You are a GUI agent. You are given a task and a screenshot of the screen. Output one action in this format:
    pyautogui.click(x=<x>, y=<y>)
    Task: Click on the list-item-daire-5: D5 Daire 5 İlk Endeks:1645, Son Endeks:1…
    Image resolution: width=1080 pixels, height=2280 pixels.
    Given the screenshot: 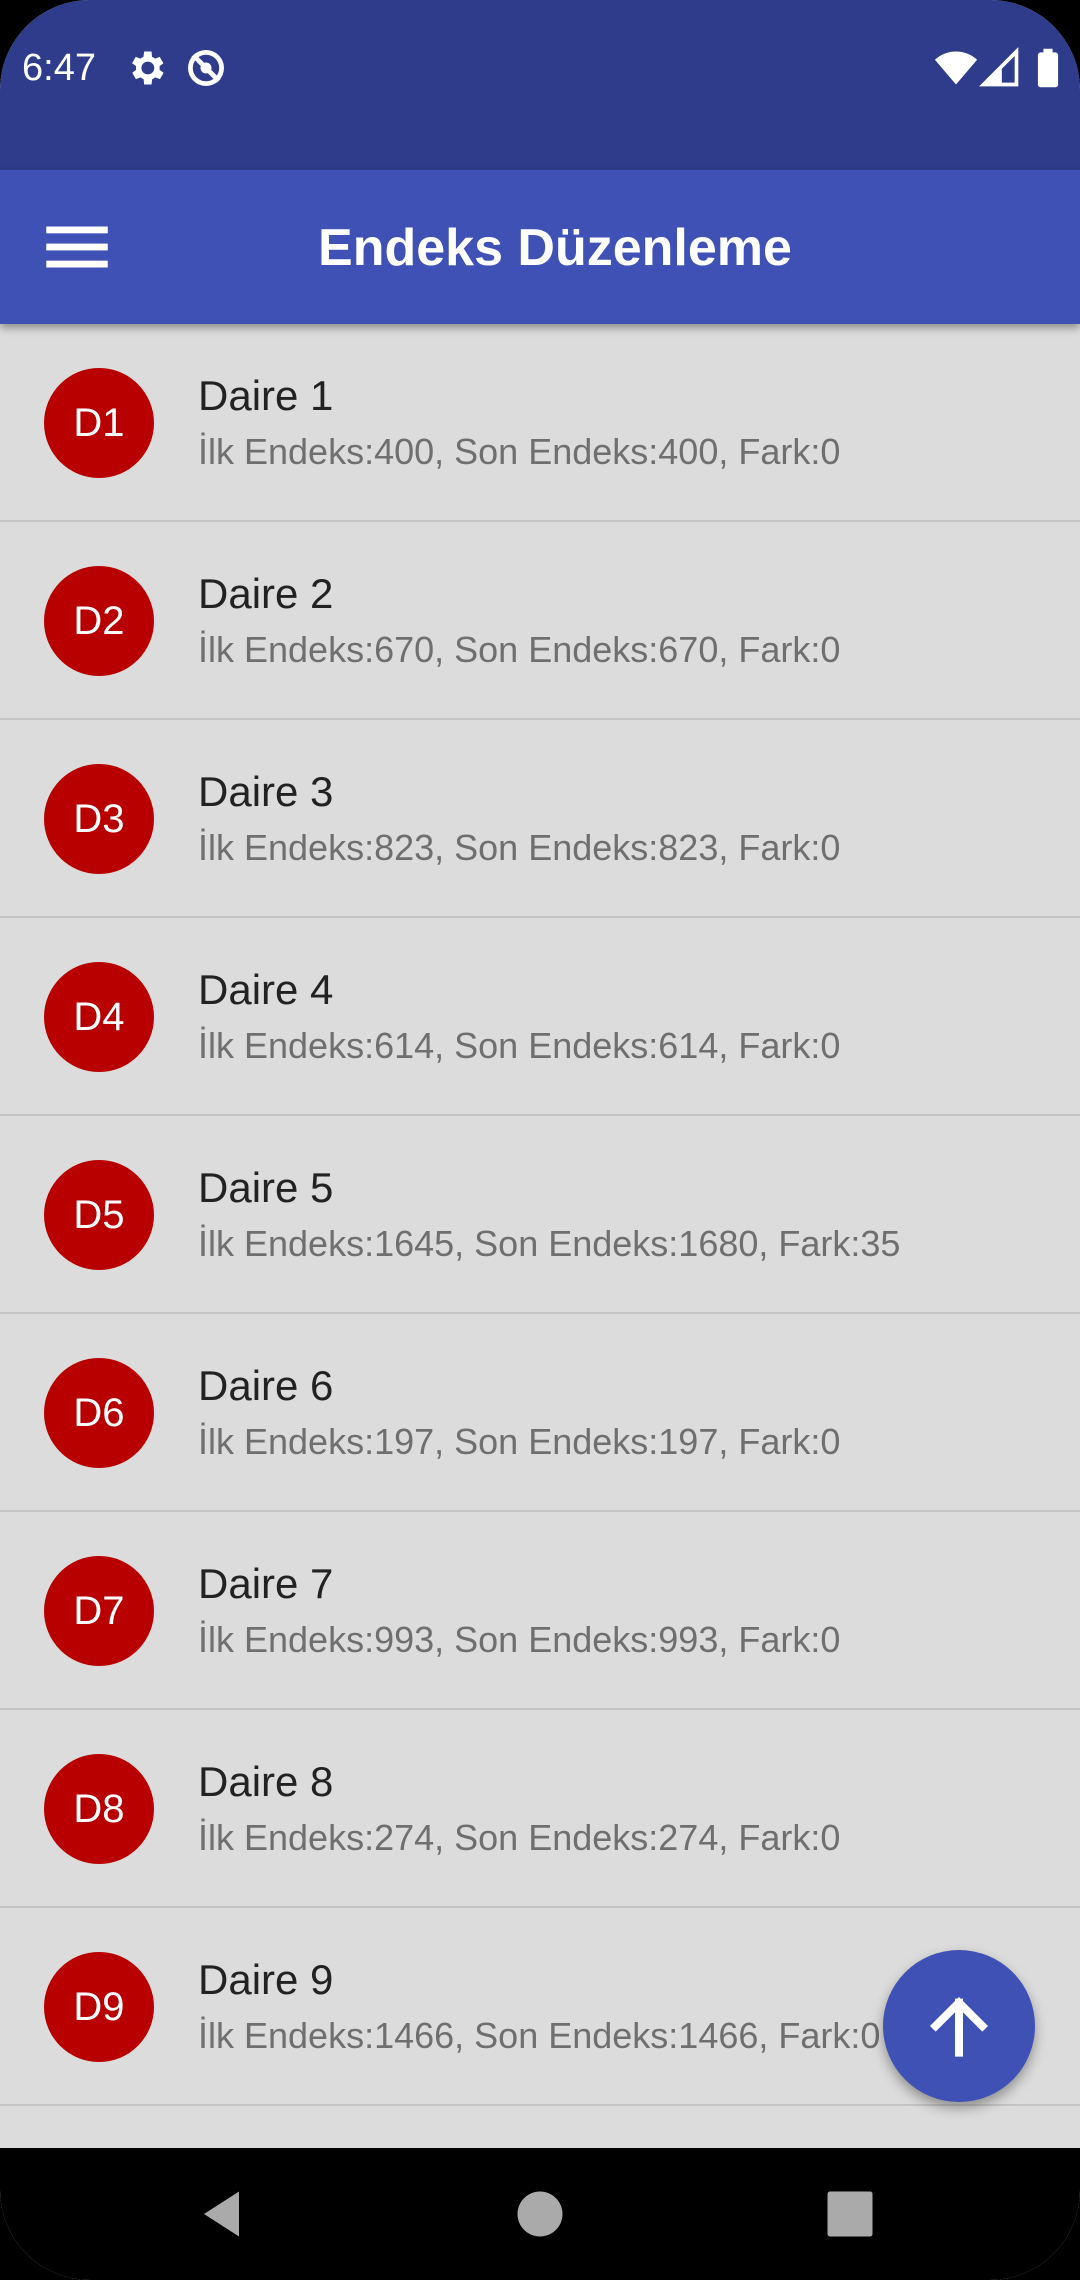 What is the action you would take?
    pyautogui.click(x=540, y=1215)
    